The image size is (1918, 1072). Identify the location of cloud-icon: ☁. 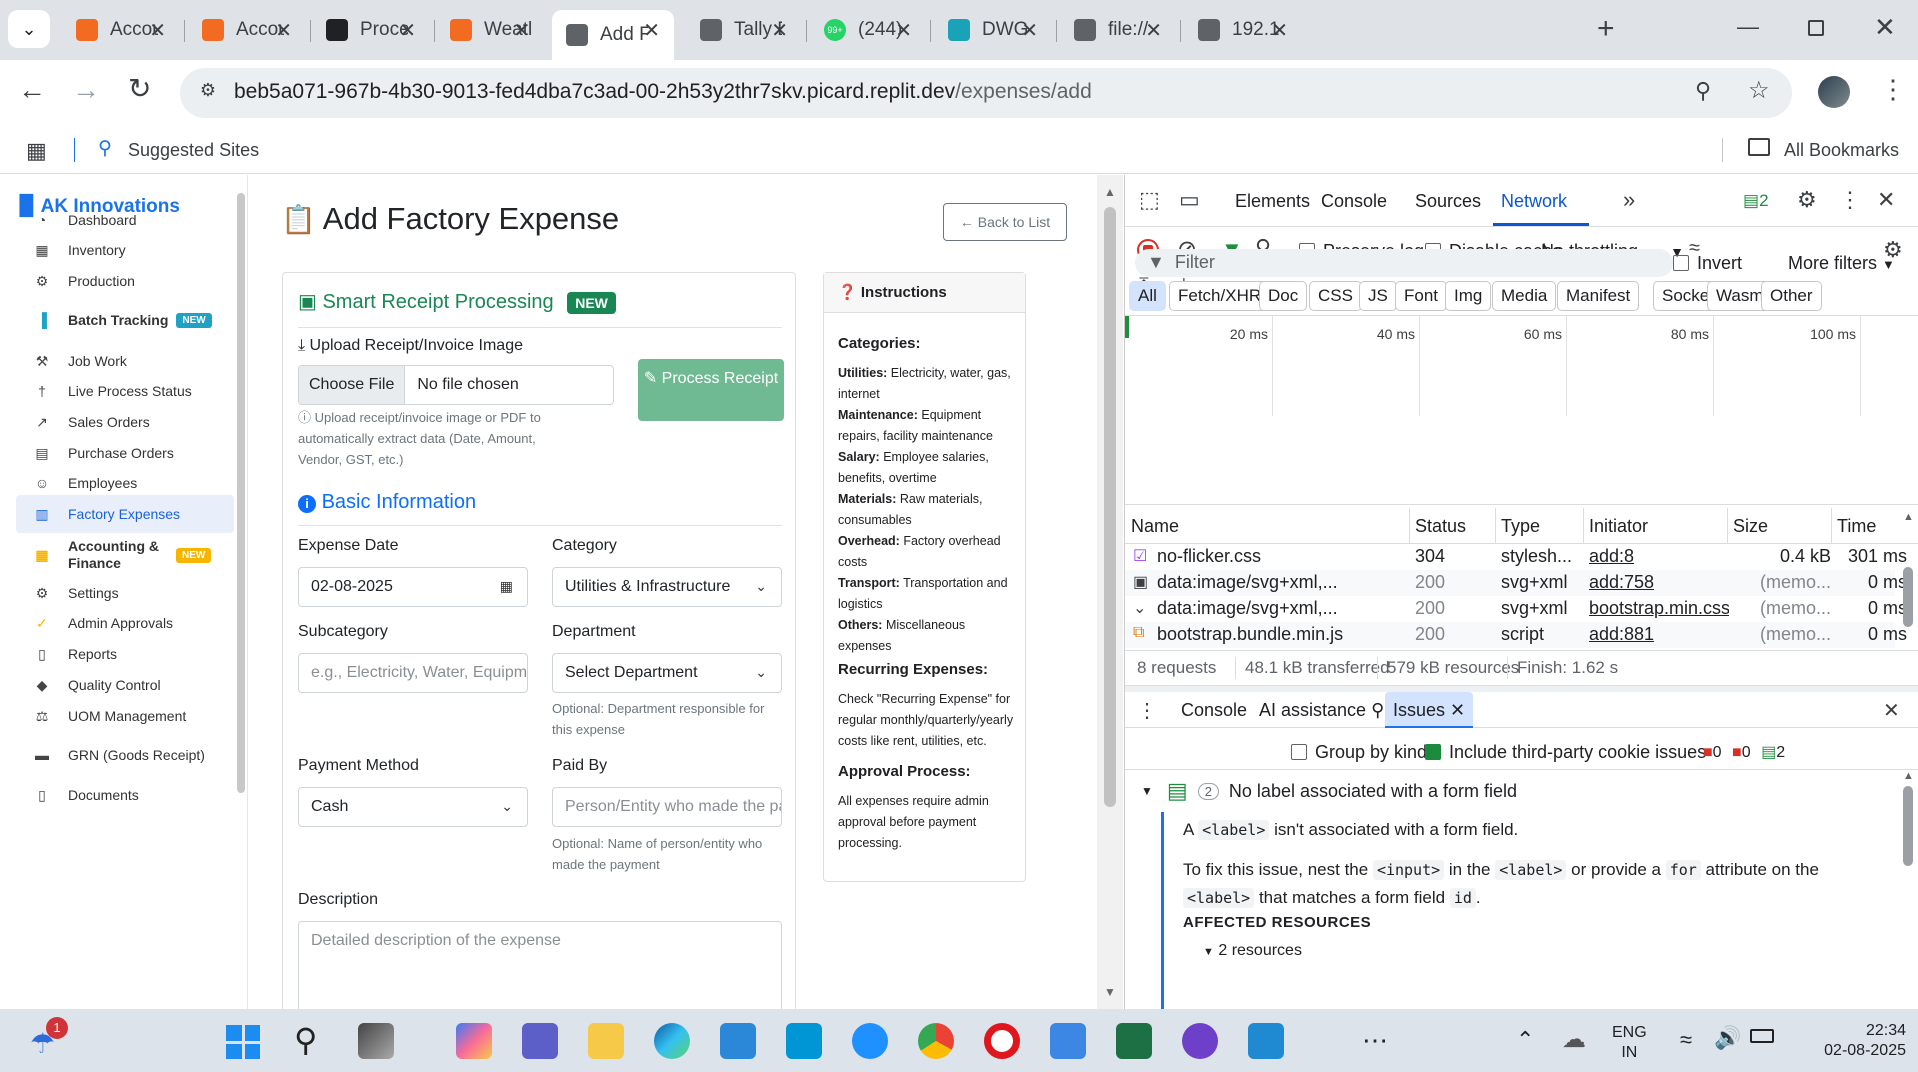
(1574, 1039).